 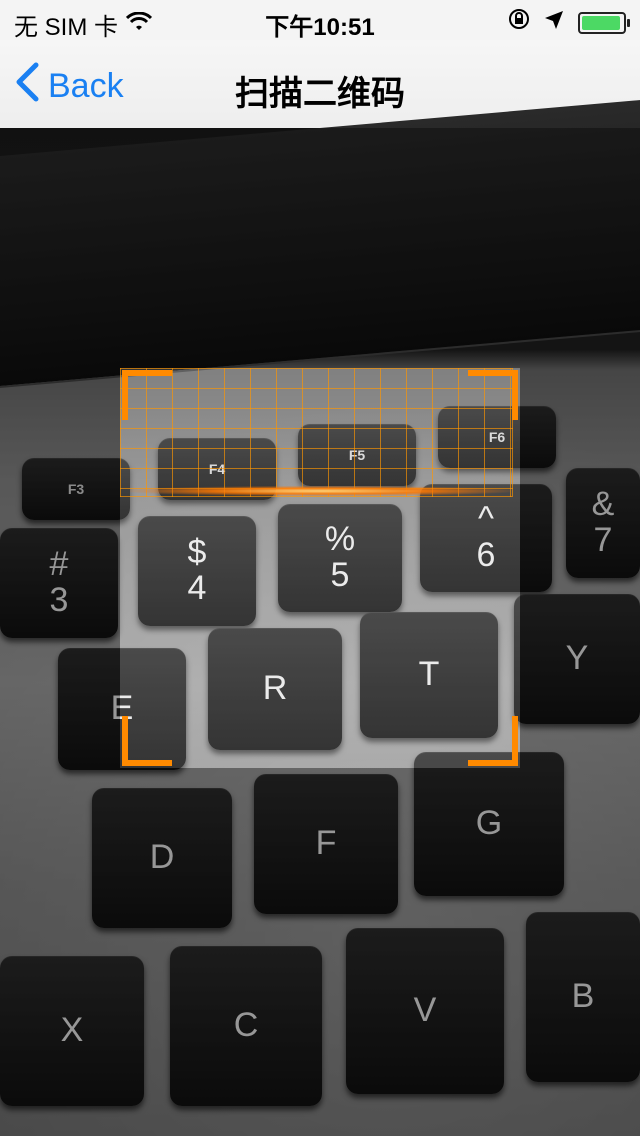 I want to click on scan-corner-top-right, so click(x=493, y=395).